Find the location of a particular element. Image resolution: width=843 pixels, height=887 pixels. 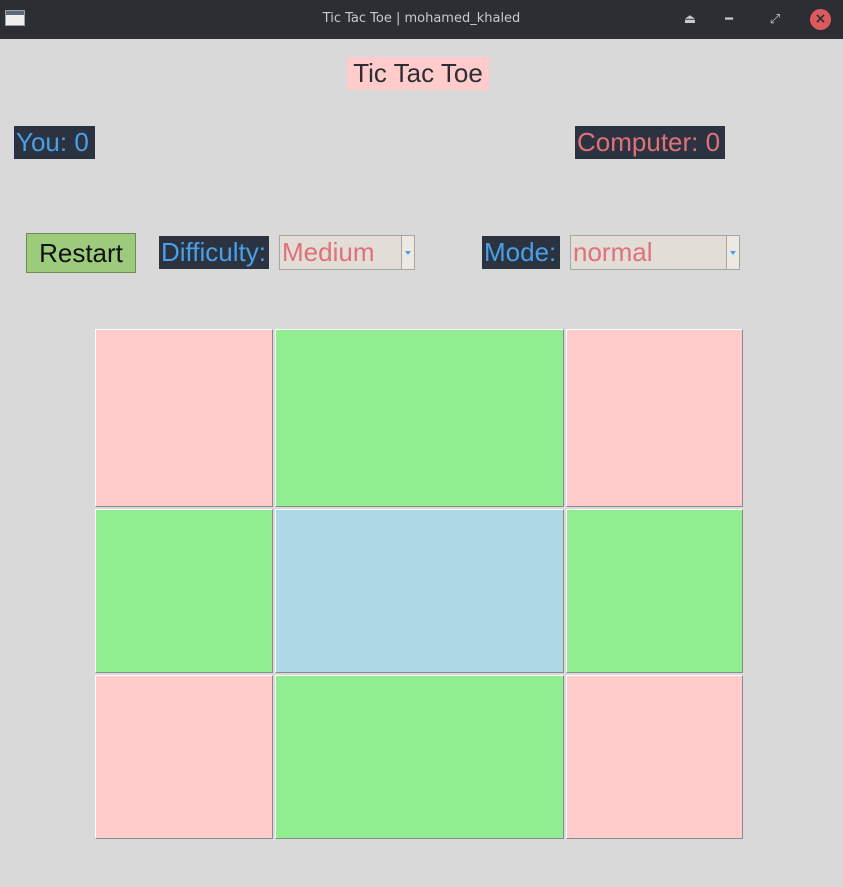

difficulty-value: Medium is located at coordinates (328, 252).